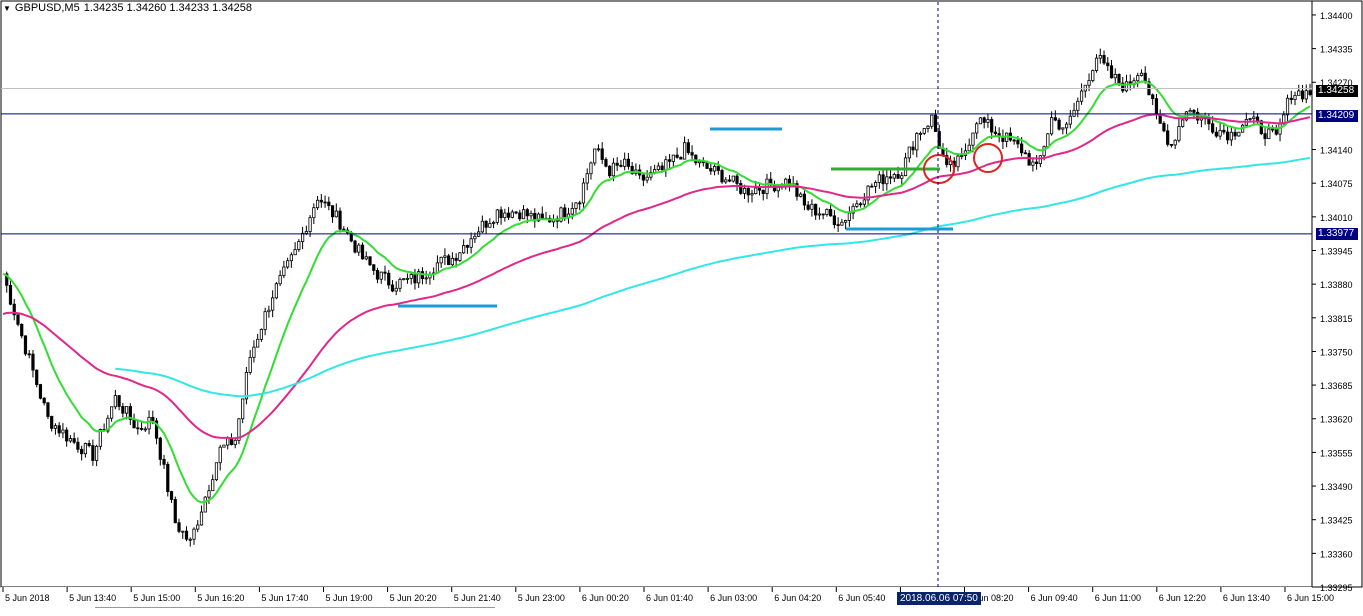 This screenshot has width=1363, height=616. I want to click on price-tick-label: 1.34335, so click(1336, 50).